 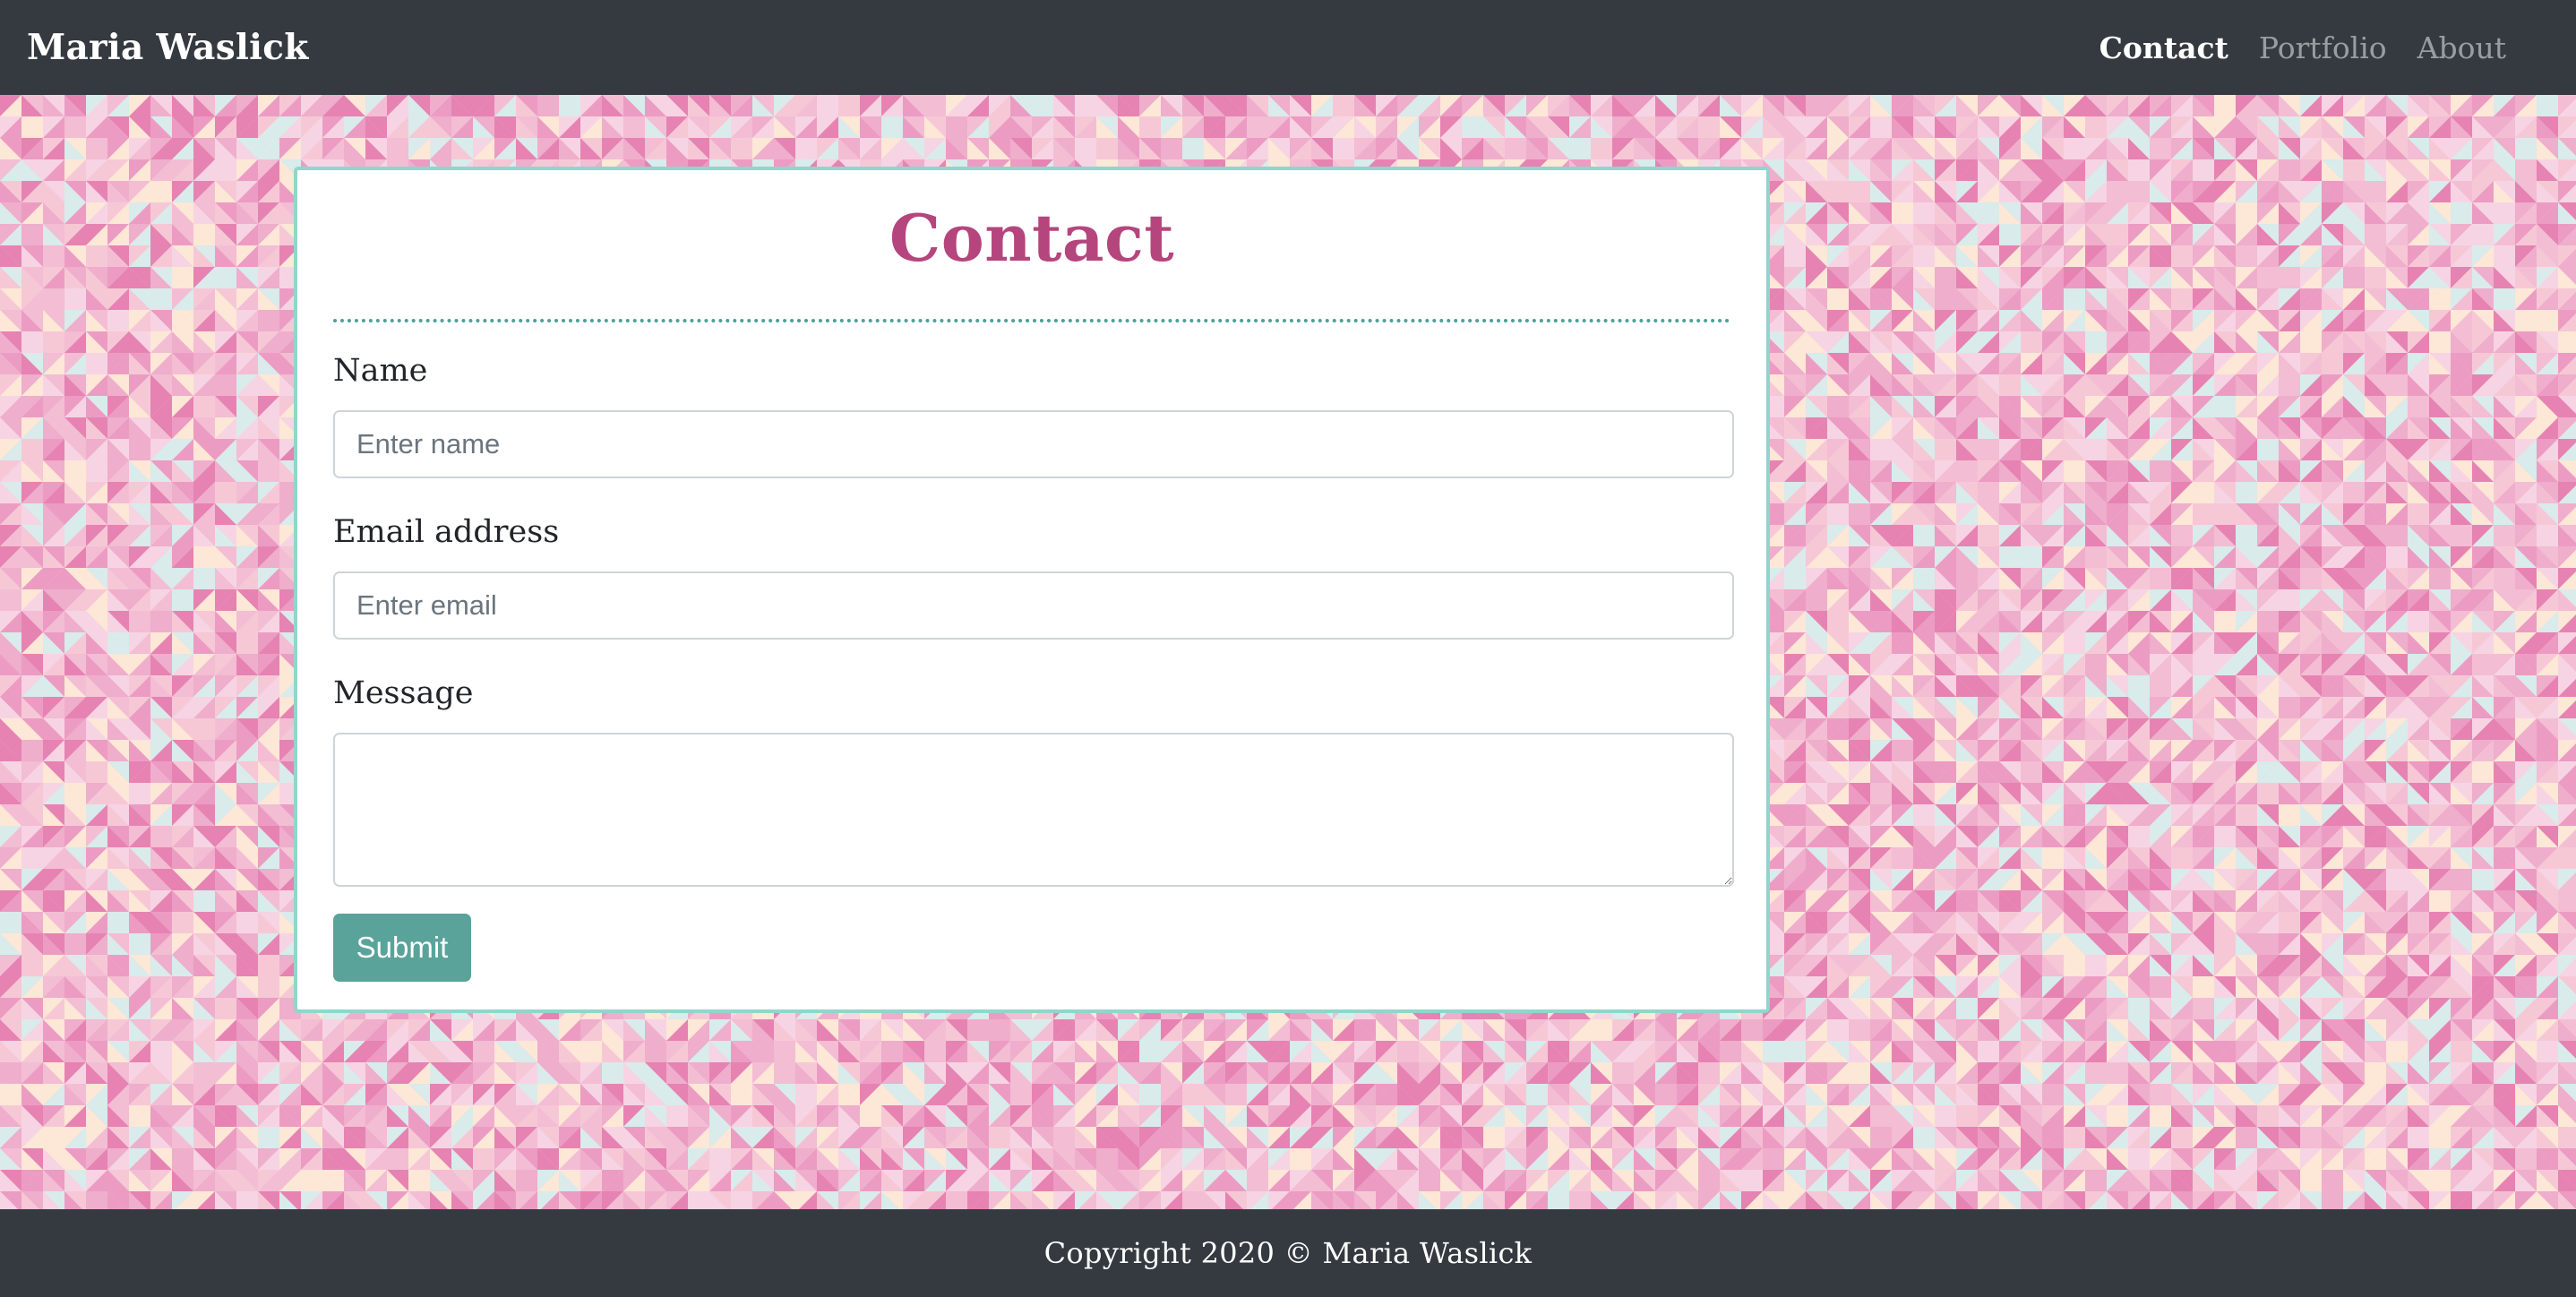 I want to click on email-label: Email address, so click(x=446, y=532).